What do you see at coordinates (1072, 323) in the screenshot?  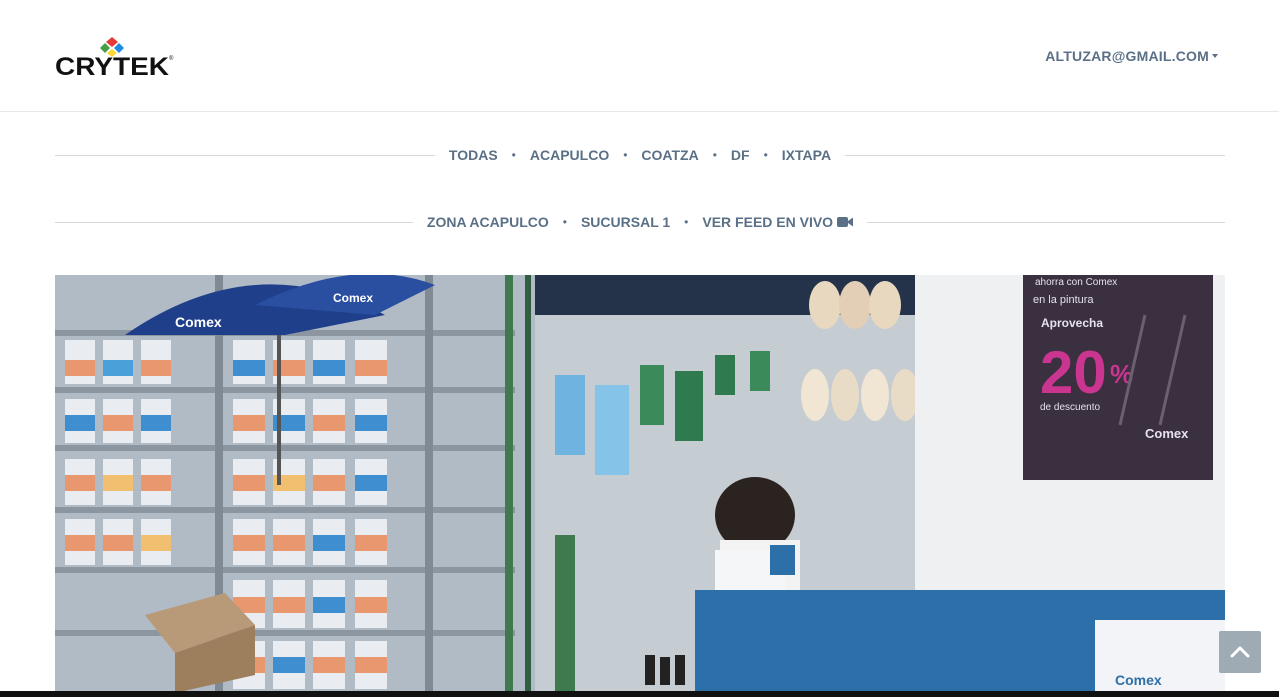 I see `svg-text: Aprovecha` at bounding box center [1072, 323].